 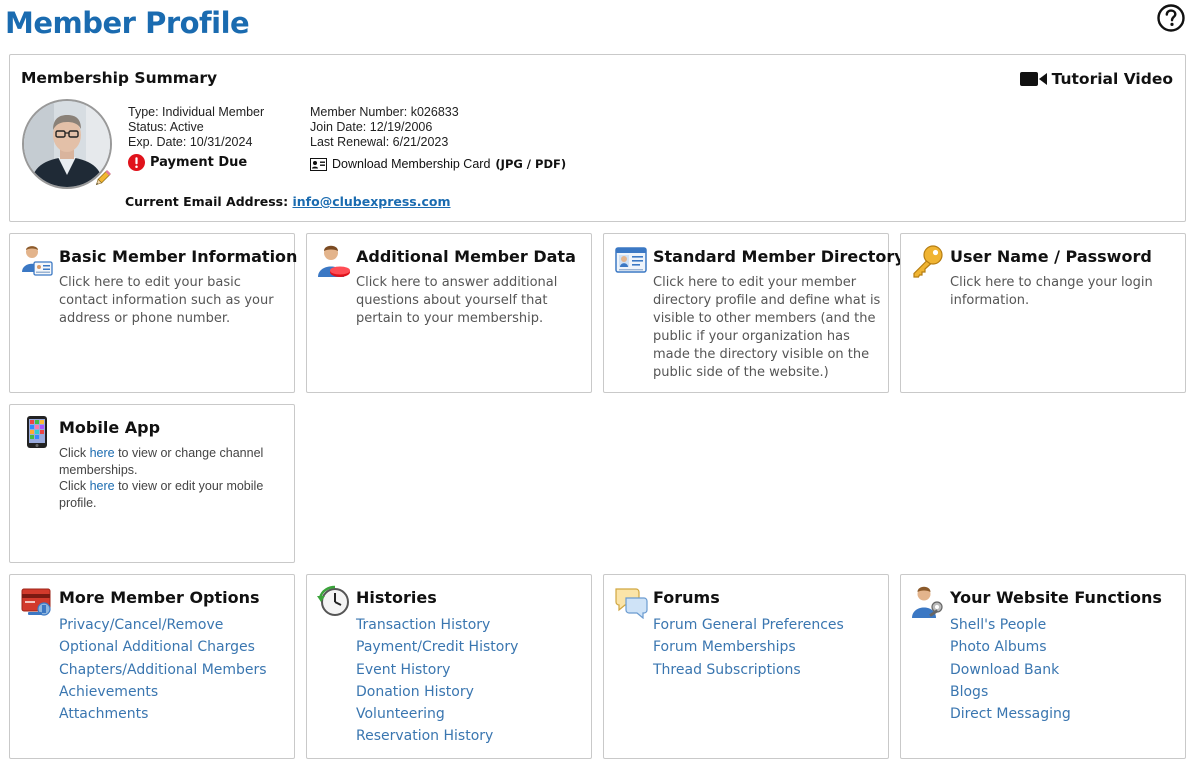 I want to click on tile-title: Your Website Functions, so click(x=1056, y=597).